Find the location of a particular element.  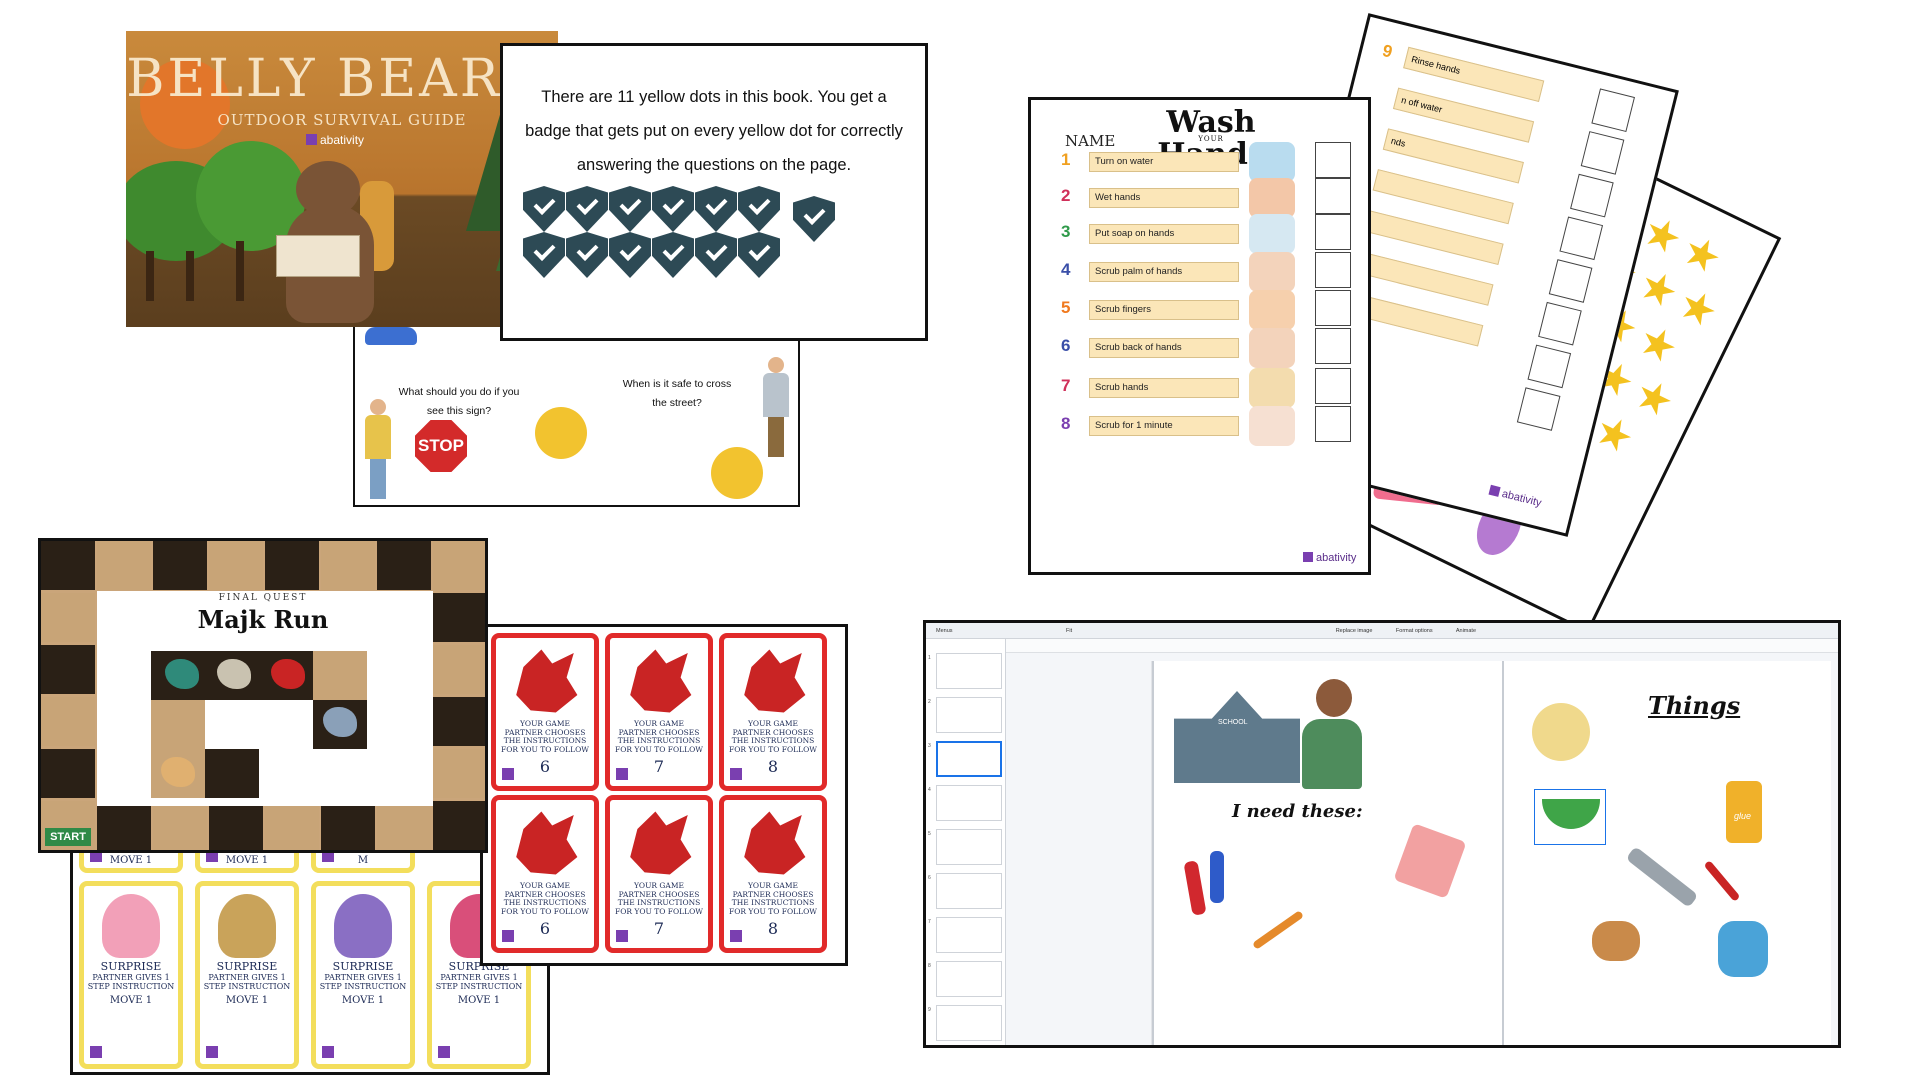

stop-sign-icon: STOP is located at coordinates (441, 446).